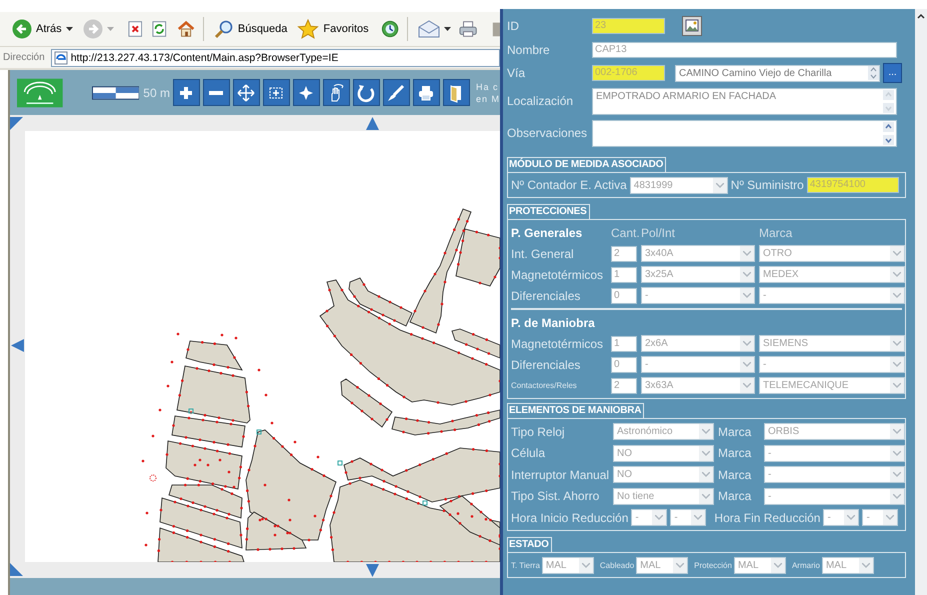  Describe the element at coordinates (776, 233) in the screenshot. I see `column-header: Marca` at that location.